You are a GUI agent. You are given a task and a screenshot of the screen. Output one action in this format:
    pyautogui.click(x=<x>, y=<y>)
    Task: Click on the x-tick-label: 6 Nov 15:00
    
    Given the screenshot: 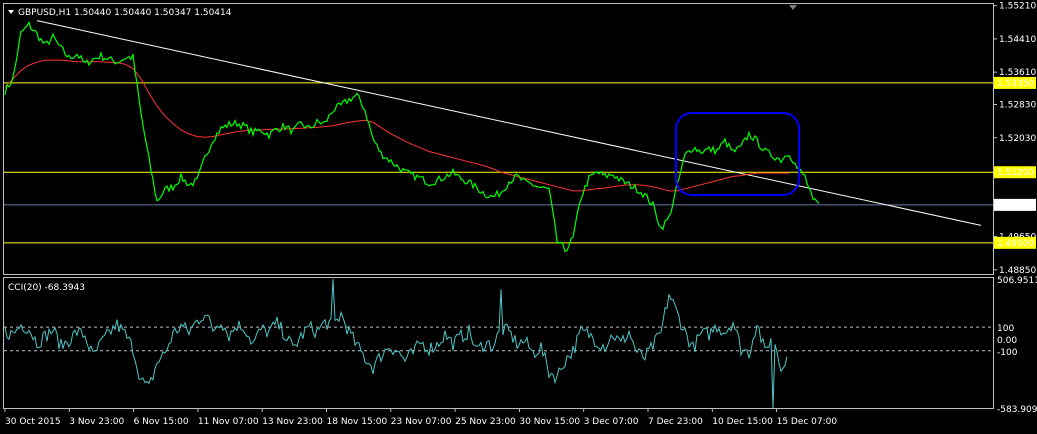 What is the action you would take?
    pyautogui.click(x=161, y=422)
    